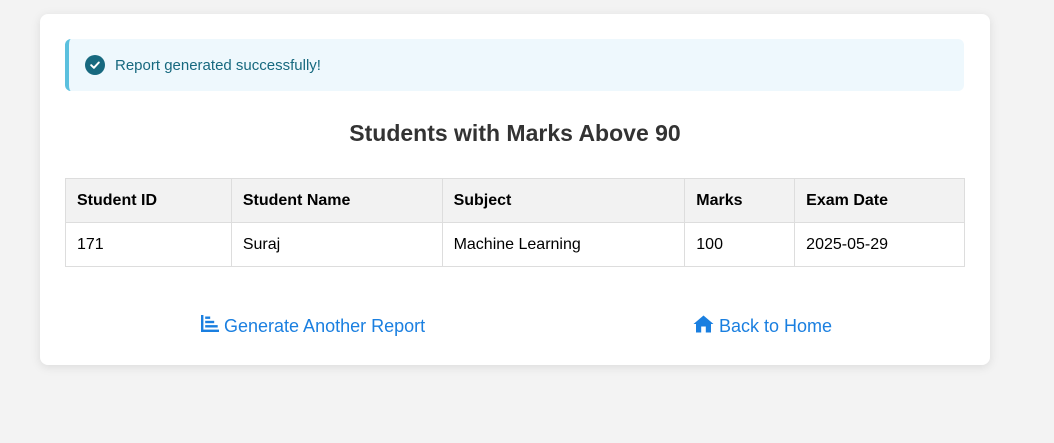  Describe the element at coordinates (148, 244) in the screenshot. I see `cell-student-id: 171` at that location.